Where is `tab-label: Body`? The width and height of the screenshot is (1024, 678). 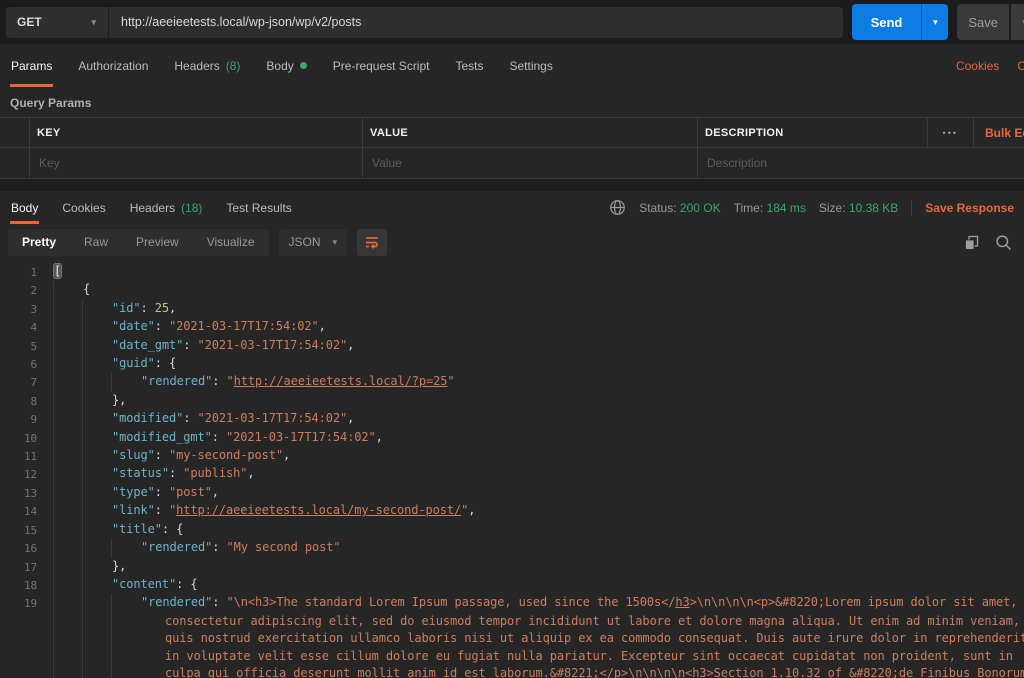 tab-label: Body is located at coordinates (25, 207).